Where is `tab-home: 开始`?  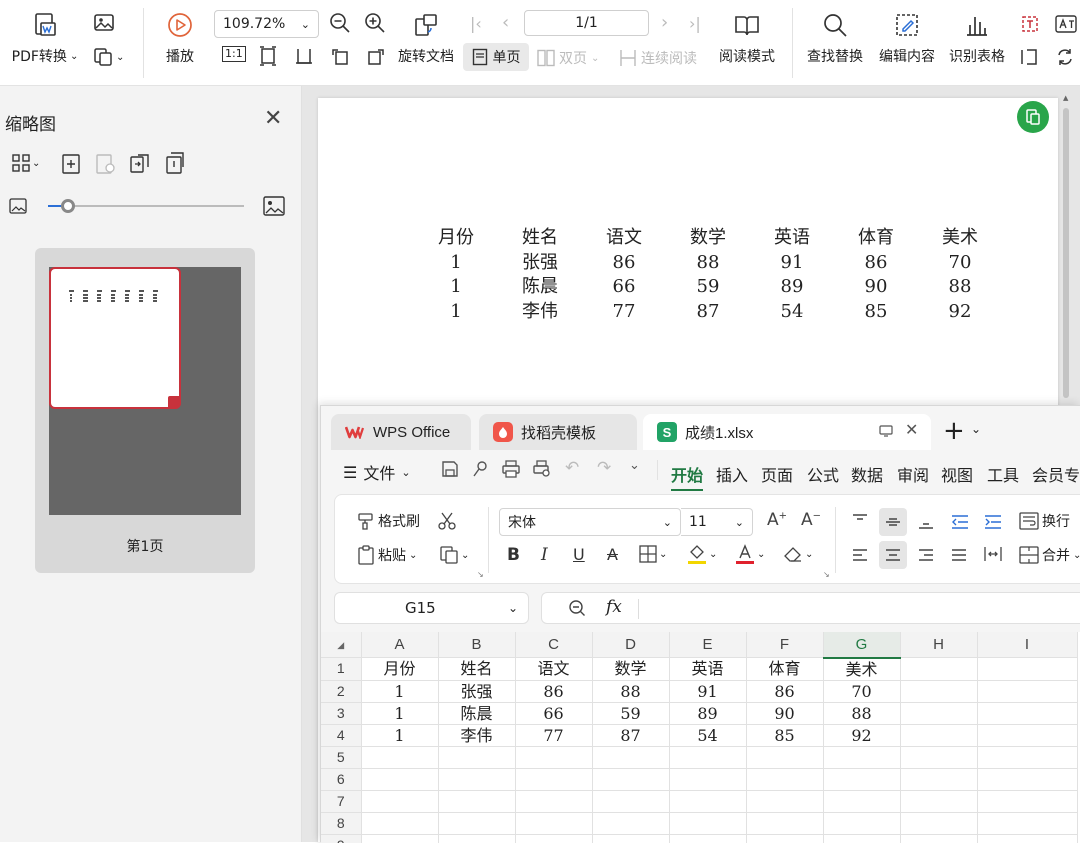 tab-home: 开始 is located at coordinates (687, 476).